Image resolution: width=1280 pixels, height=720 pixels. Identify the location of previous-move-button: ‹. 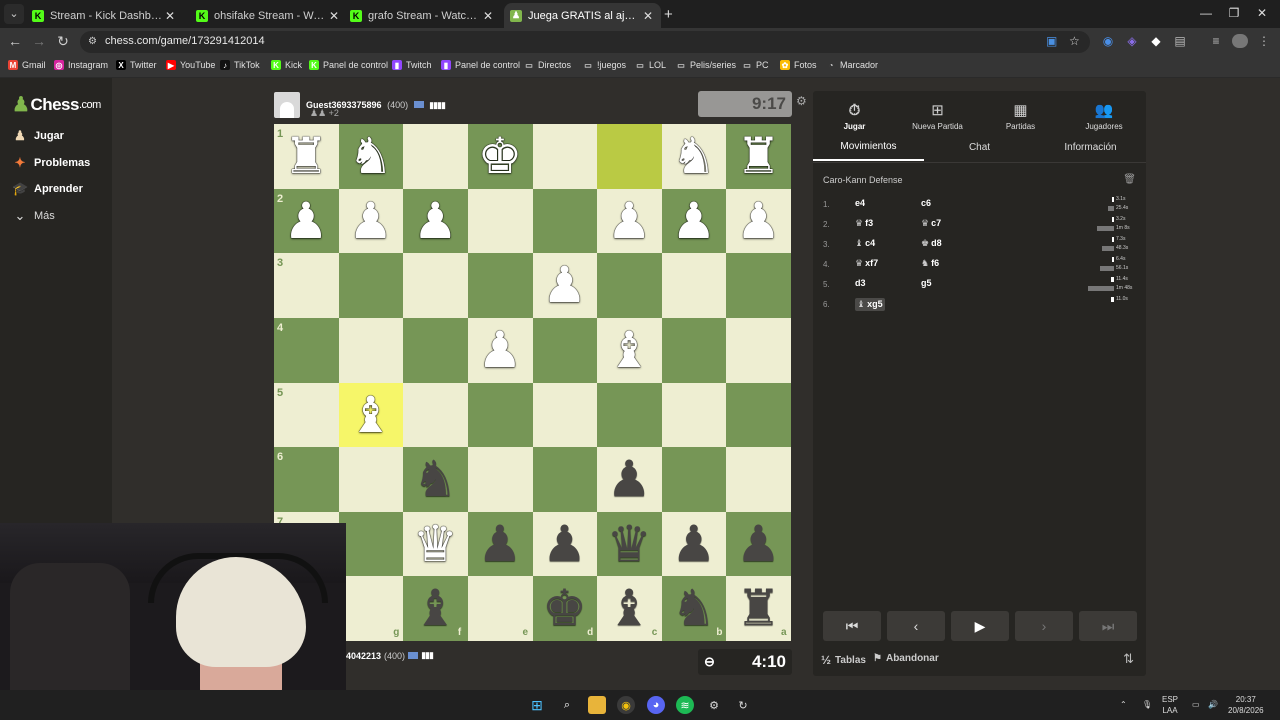
(916, 626).